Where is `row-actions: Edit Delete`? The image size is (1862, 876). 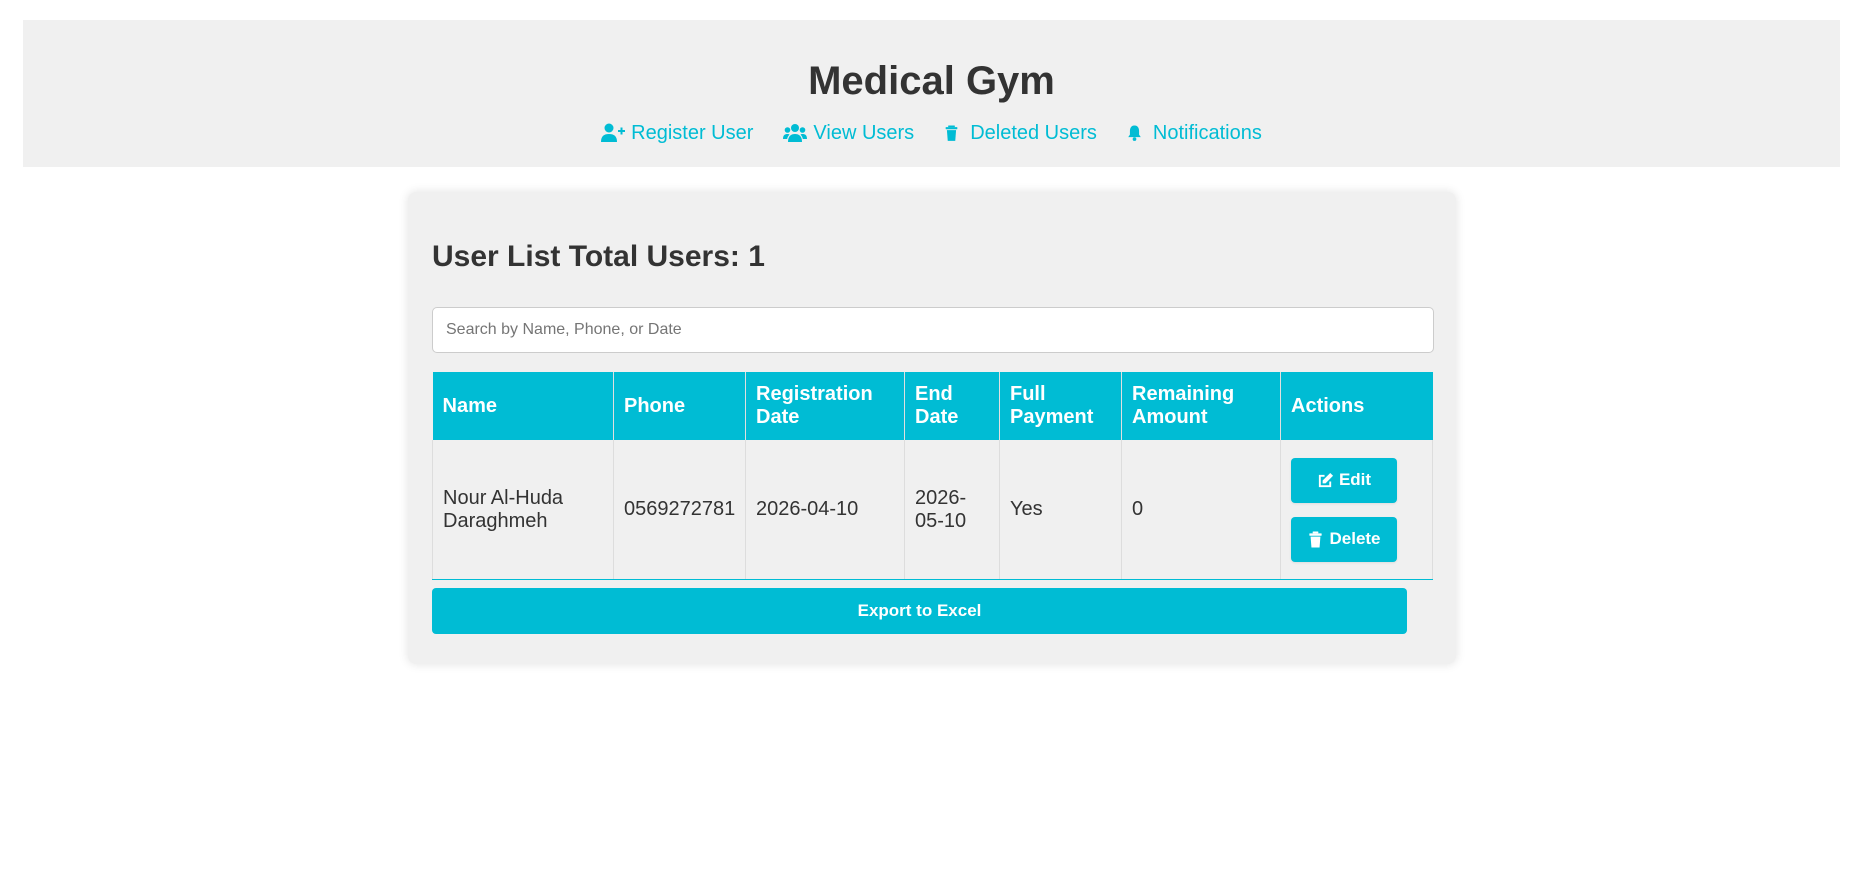
row-actions: Edit Delete is located at coordinates (1356, 509).